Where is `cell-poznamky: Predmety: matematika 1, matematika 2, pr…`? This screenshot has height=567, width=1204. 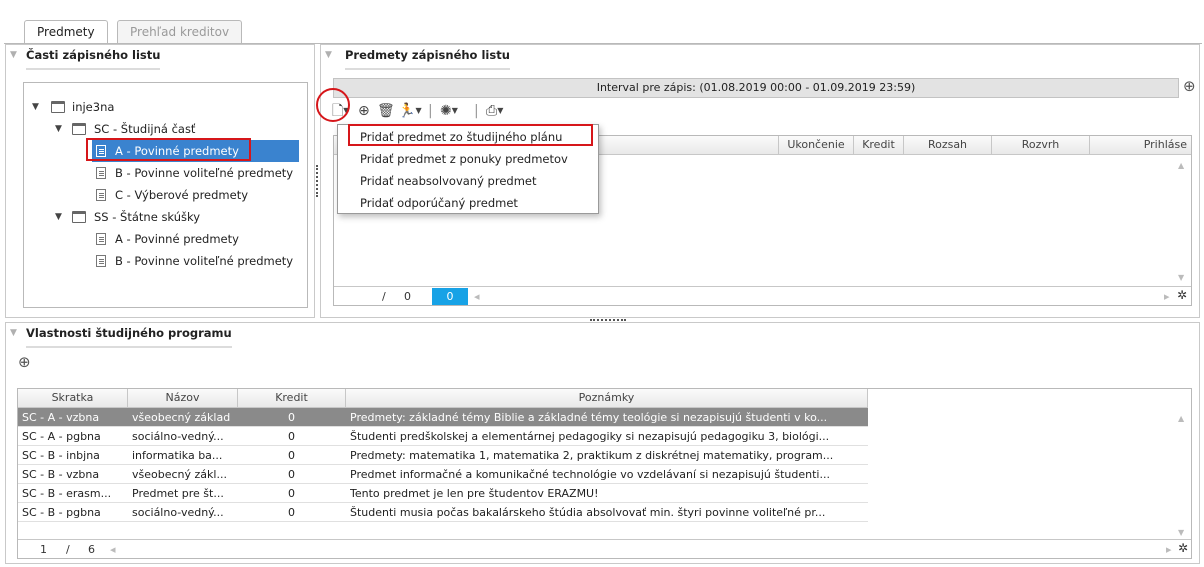
cell-poznamky: Predmety: matematika 1, matematika 2, pr… is located at coordinates (592, 455).